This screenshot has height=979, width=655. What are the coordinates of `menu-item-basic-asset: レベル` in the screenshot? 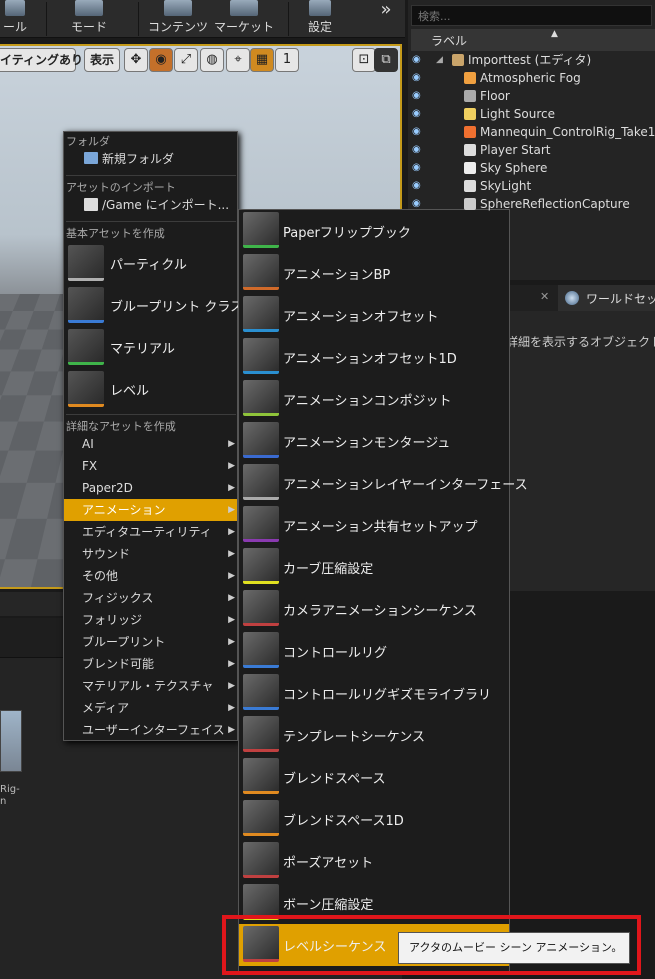 It's located at (153, 390).